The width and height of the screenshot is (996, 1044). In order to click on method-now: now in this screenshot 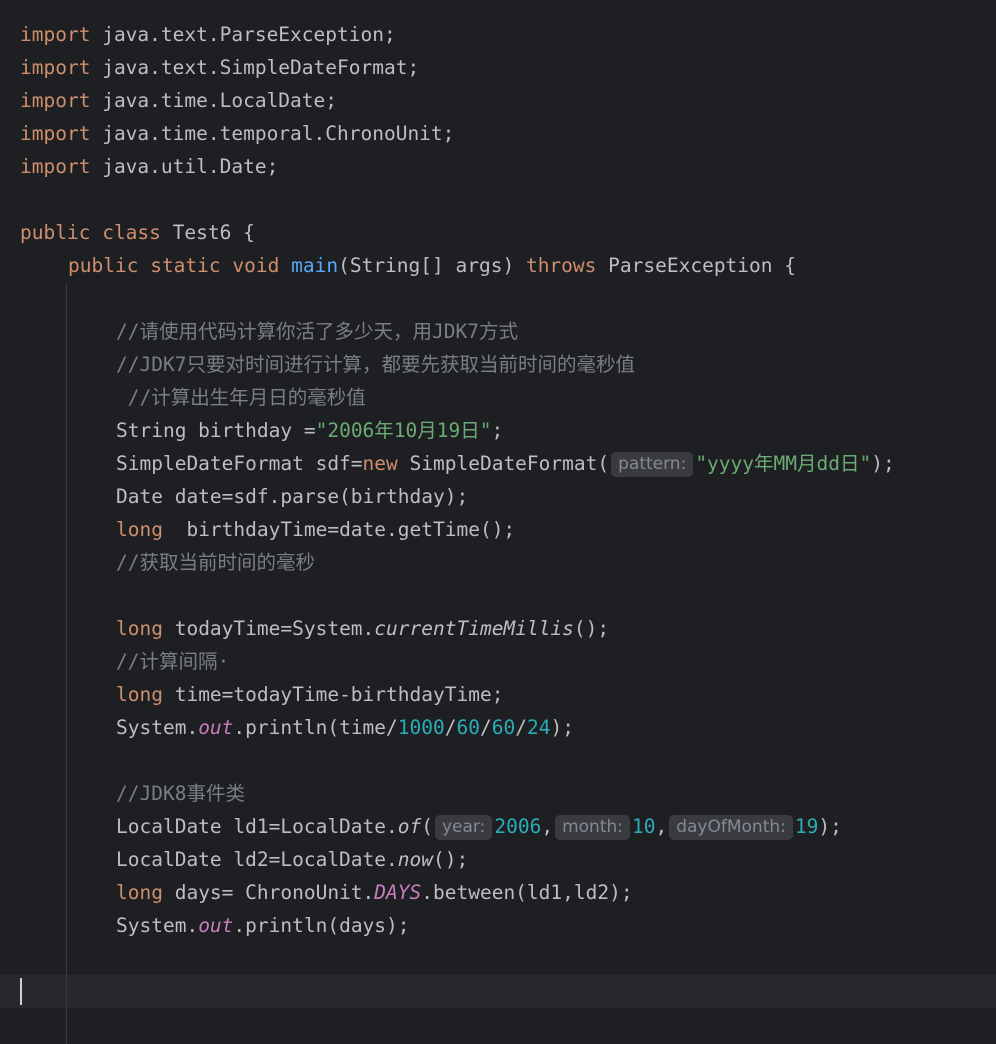, I will do `click(415, 859)`.